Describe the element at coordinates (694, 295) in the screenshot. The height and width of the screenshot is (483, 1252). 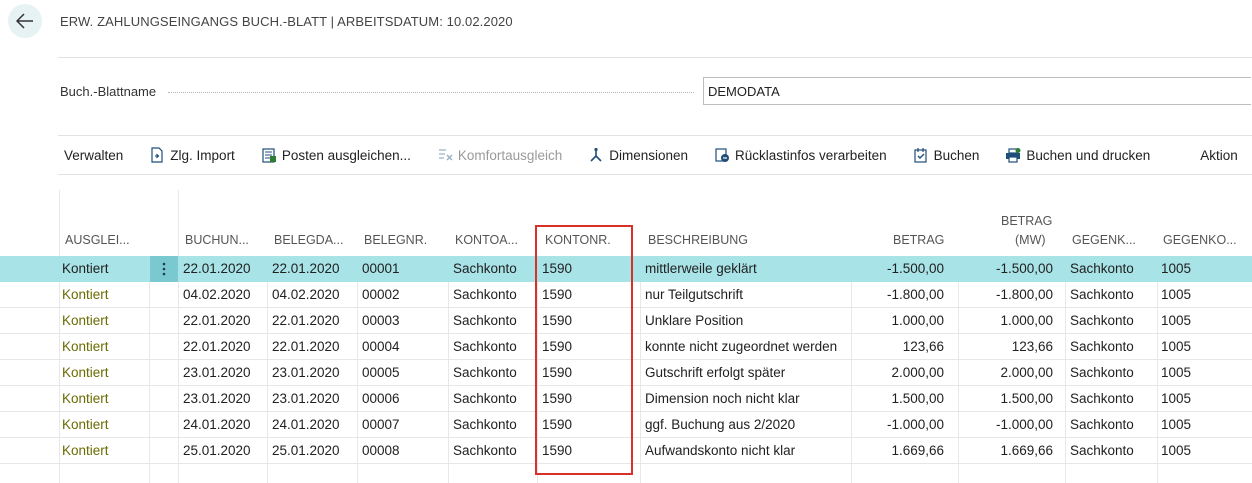
I see `cell-beschreibung: nur Teilgutschrift` at that location.